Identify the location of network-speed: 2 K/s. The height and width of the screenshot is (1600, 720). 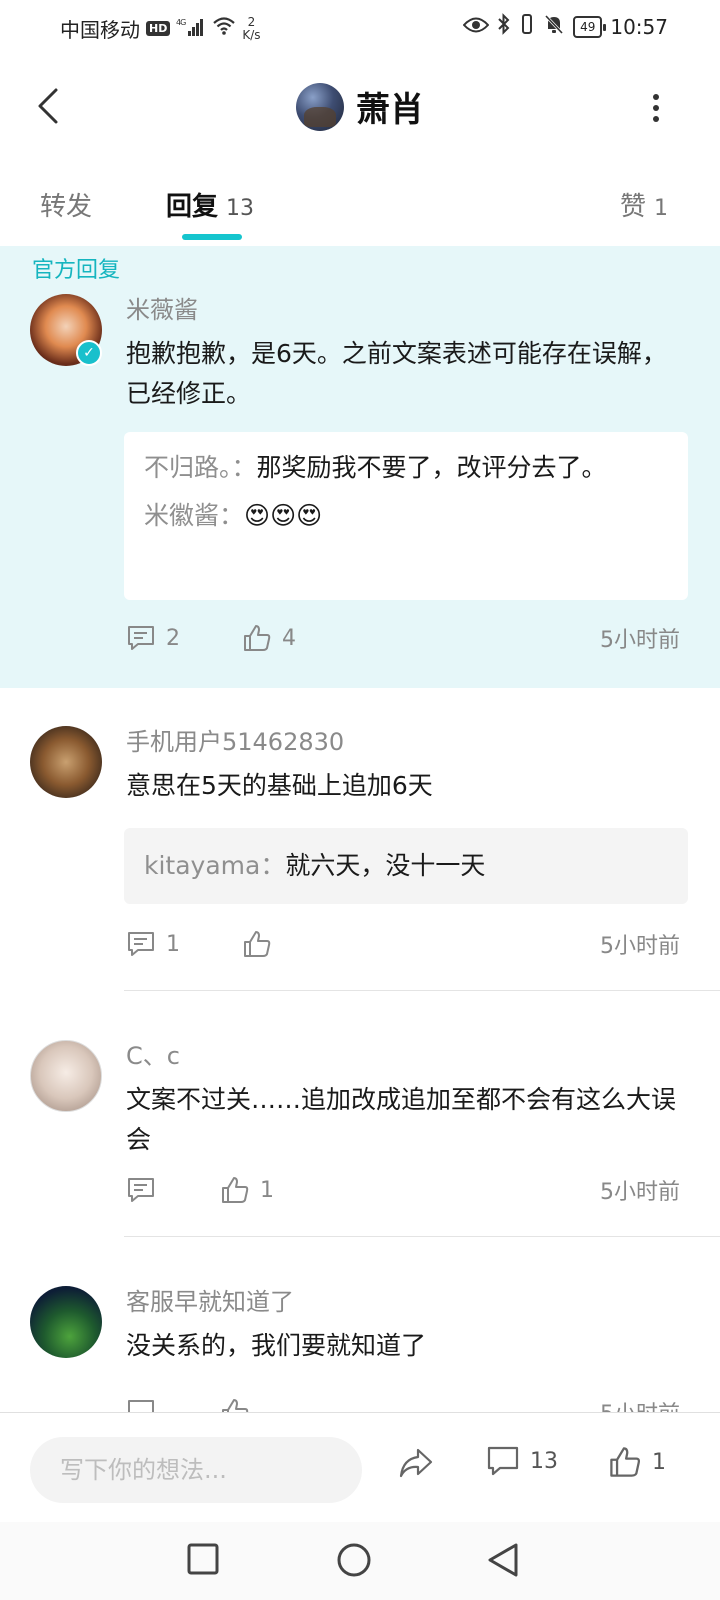
(251, 28).